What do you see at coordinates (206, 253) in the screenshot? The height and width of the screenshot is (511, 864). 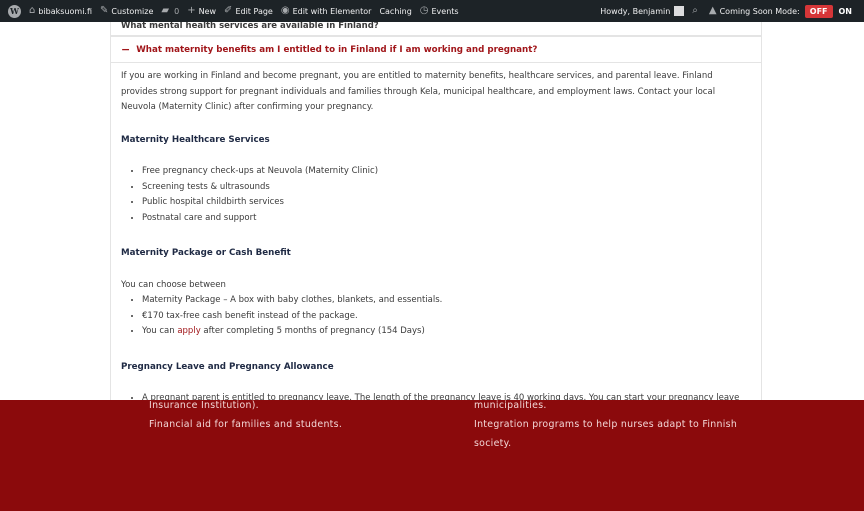 I see `section-heading: Maternity Package or Cash Benefit` at bounding box center [206, 253].